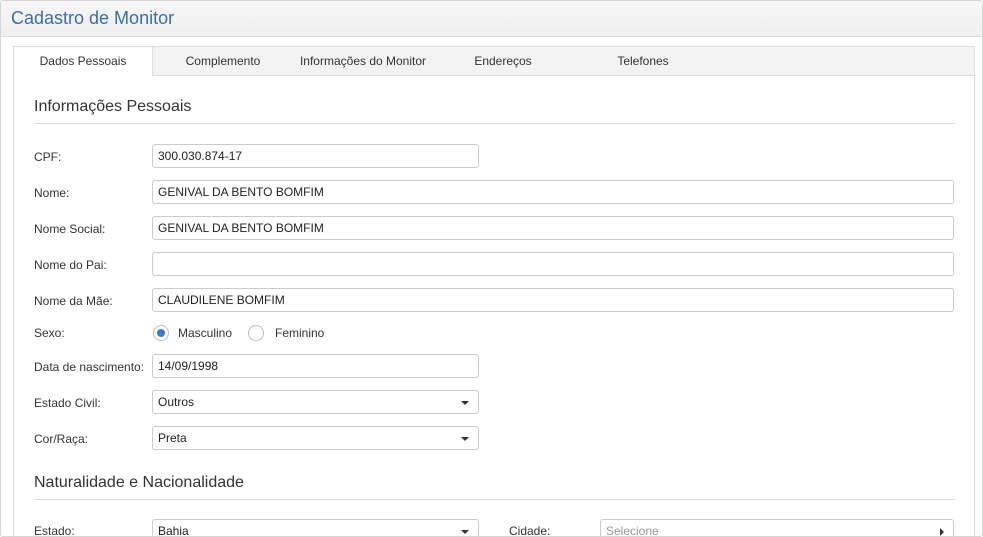  Describe the element at coordinates (315, 528) in the screenshot. I see `estado-select: Bahia` at that location.